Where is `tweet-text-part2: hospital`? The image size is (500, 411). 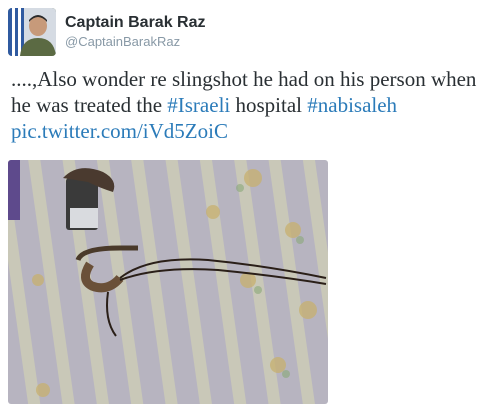 tweet-text-part2: hospital is located at coordinates (269, 105).